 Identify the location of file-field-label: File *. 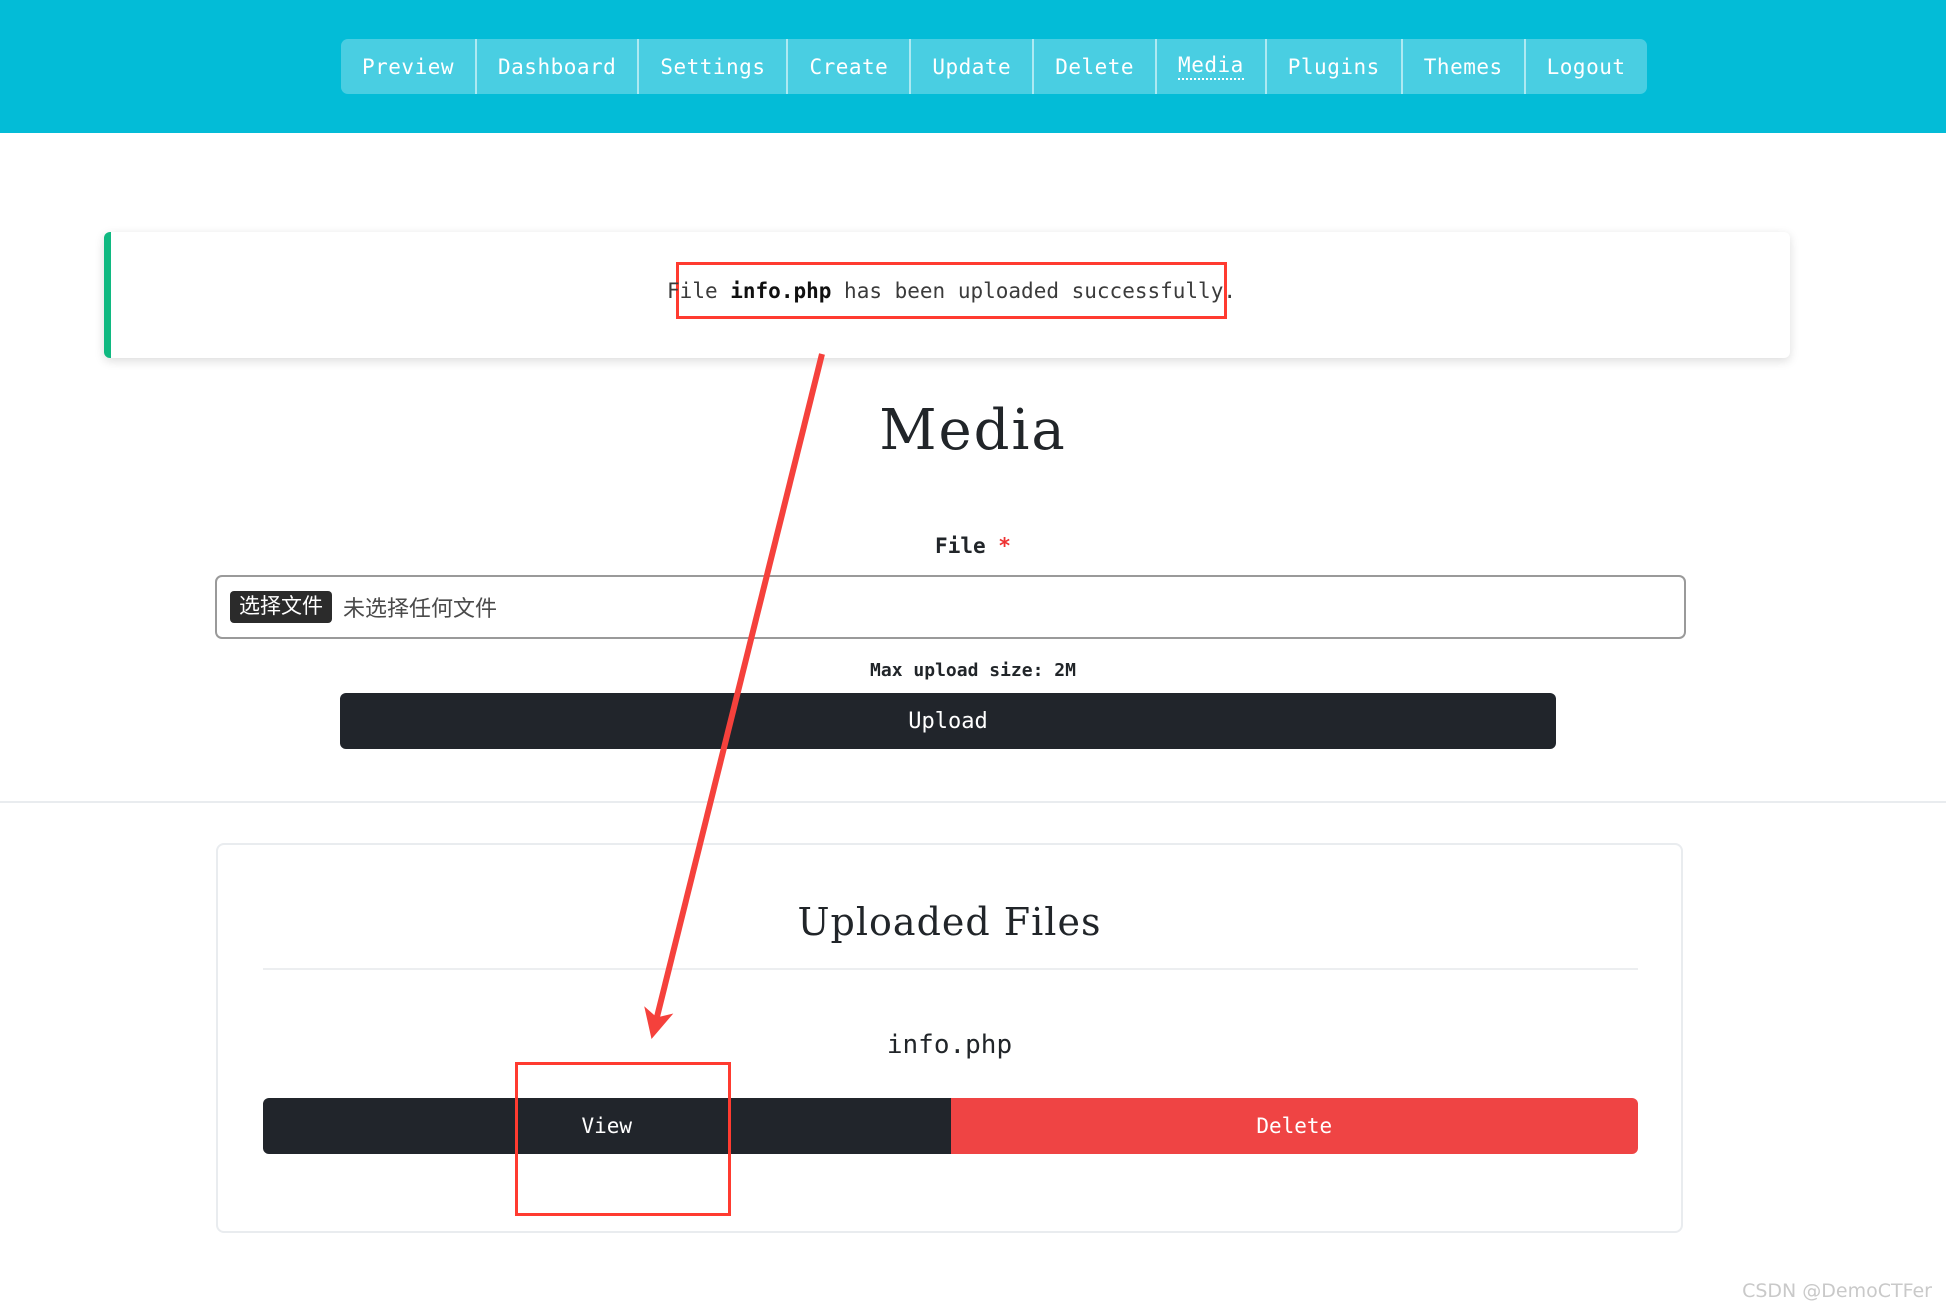
(973, 546).